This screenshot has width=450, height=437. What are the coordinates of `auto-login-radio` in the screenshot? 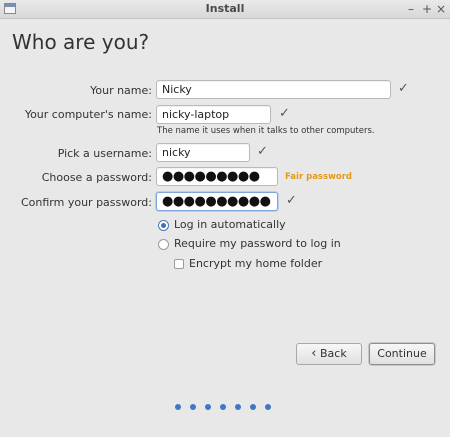 It's located at (163, 225).